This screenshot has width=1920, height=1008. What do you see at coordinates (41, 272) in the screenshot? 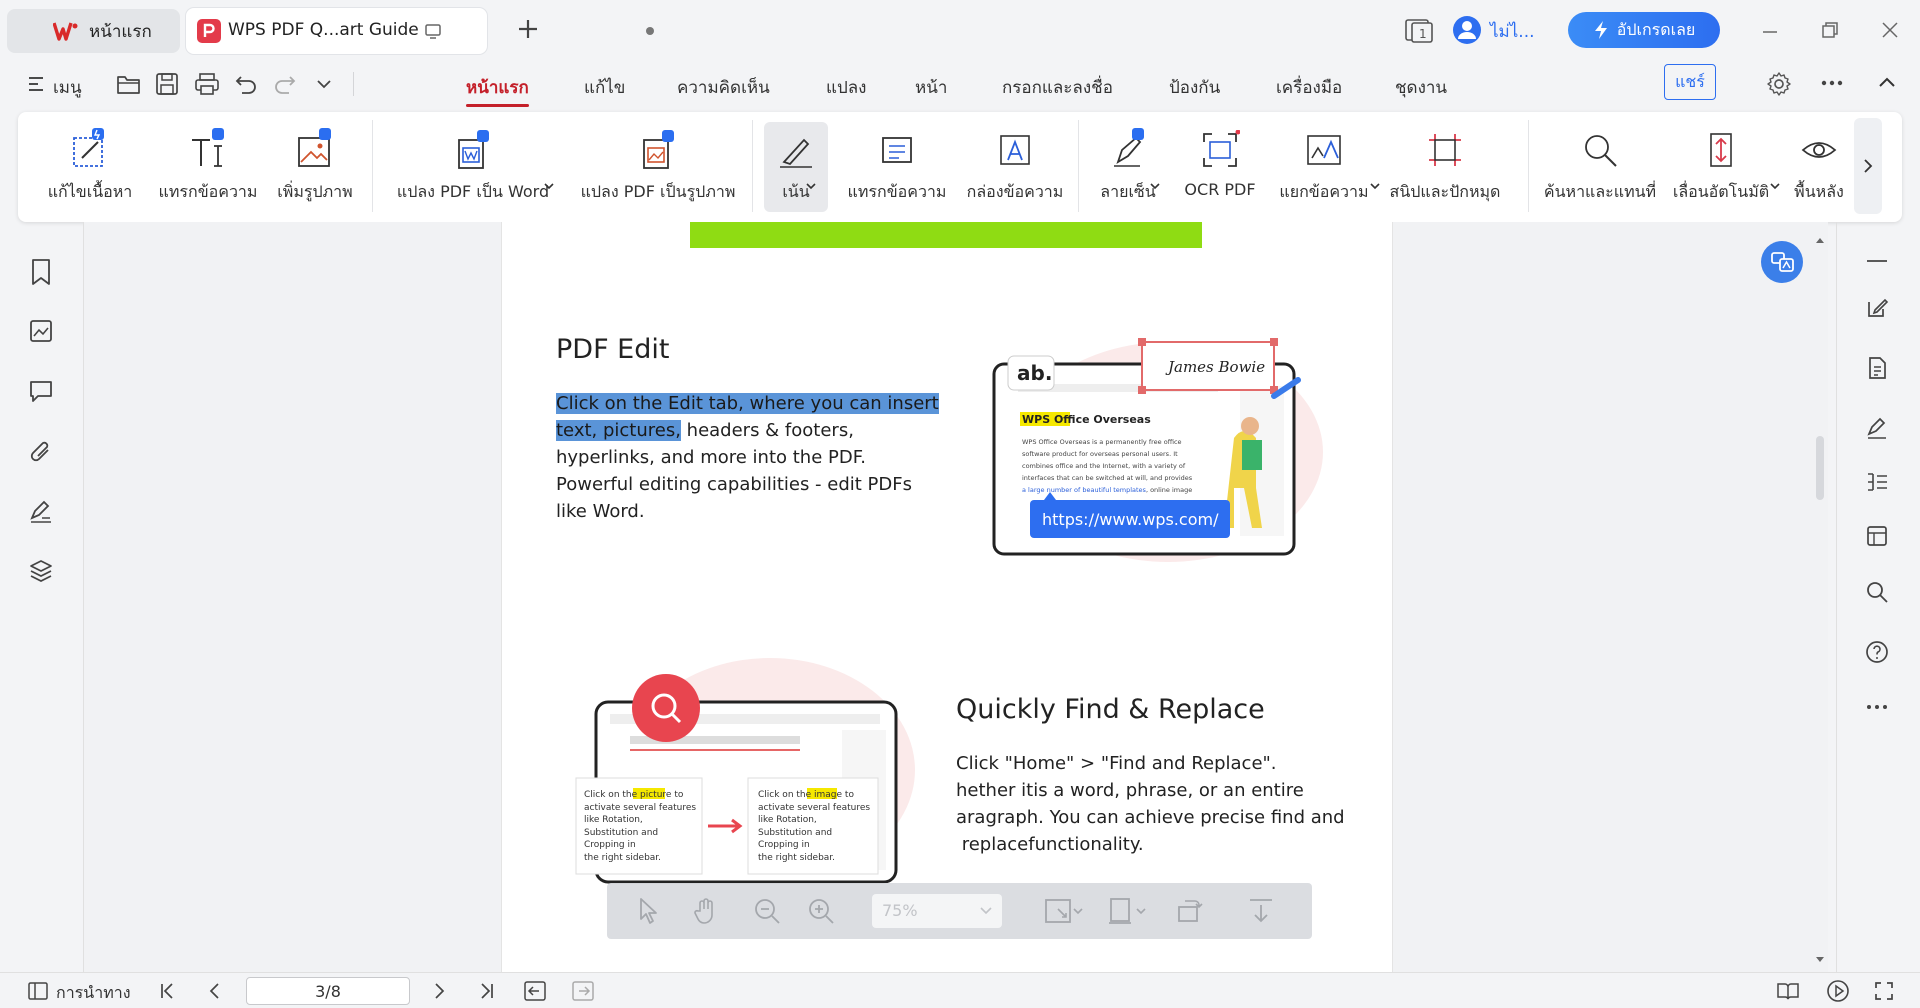
I see `bookmark-icon` at bounding box center [41, 272].